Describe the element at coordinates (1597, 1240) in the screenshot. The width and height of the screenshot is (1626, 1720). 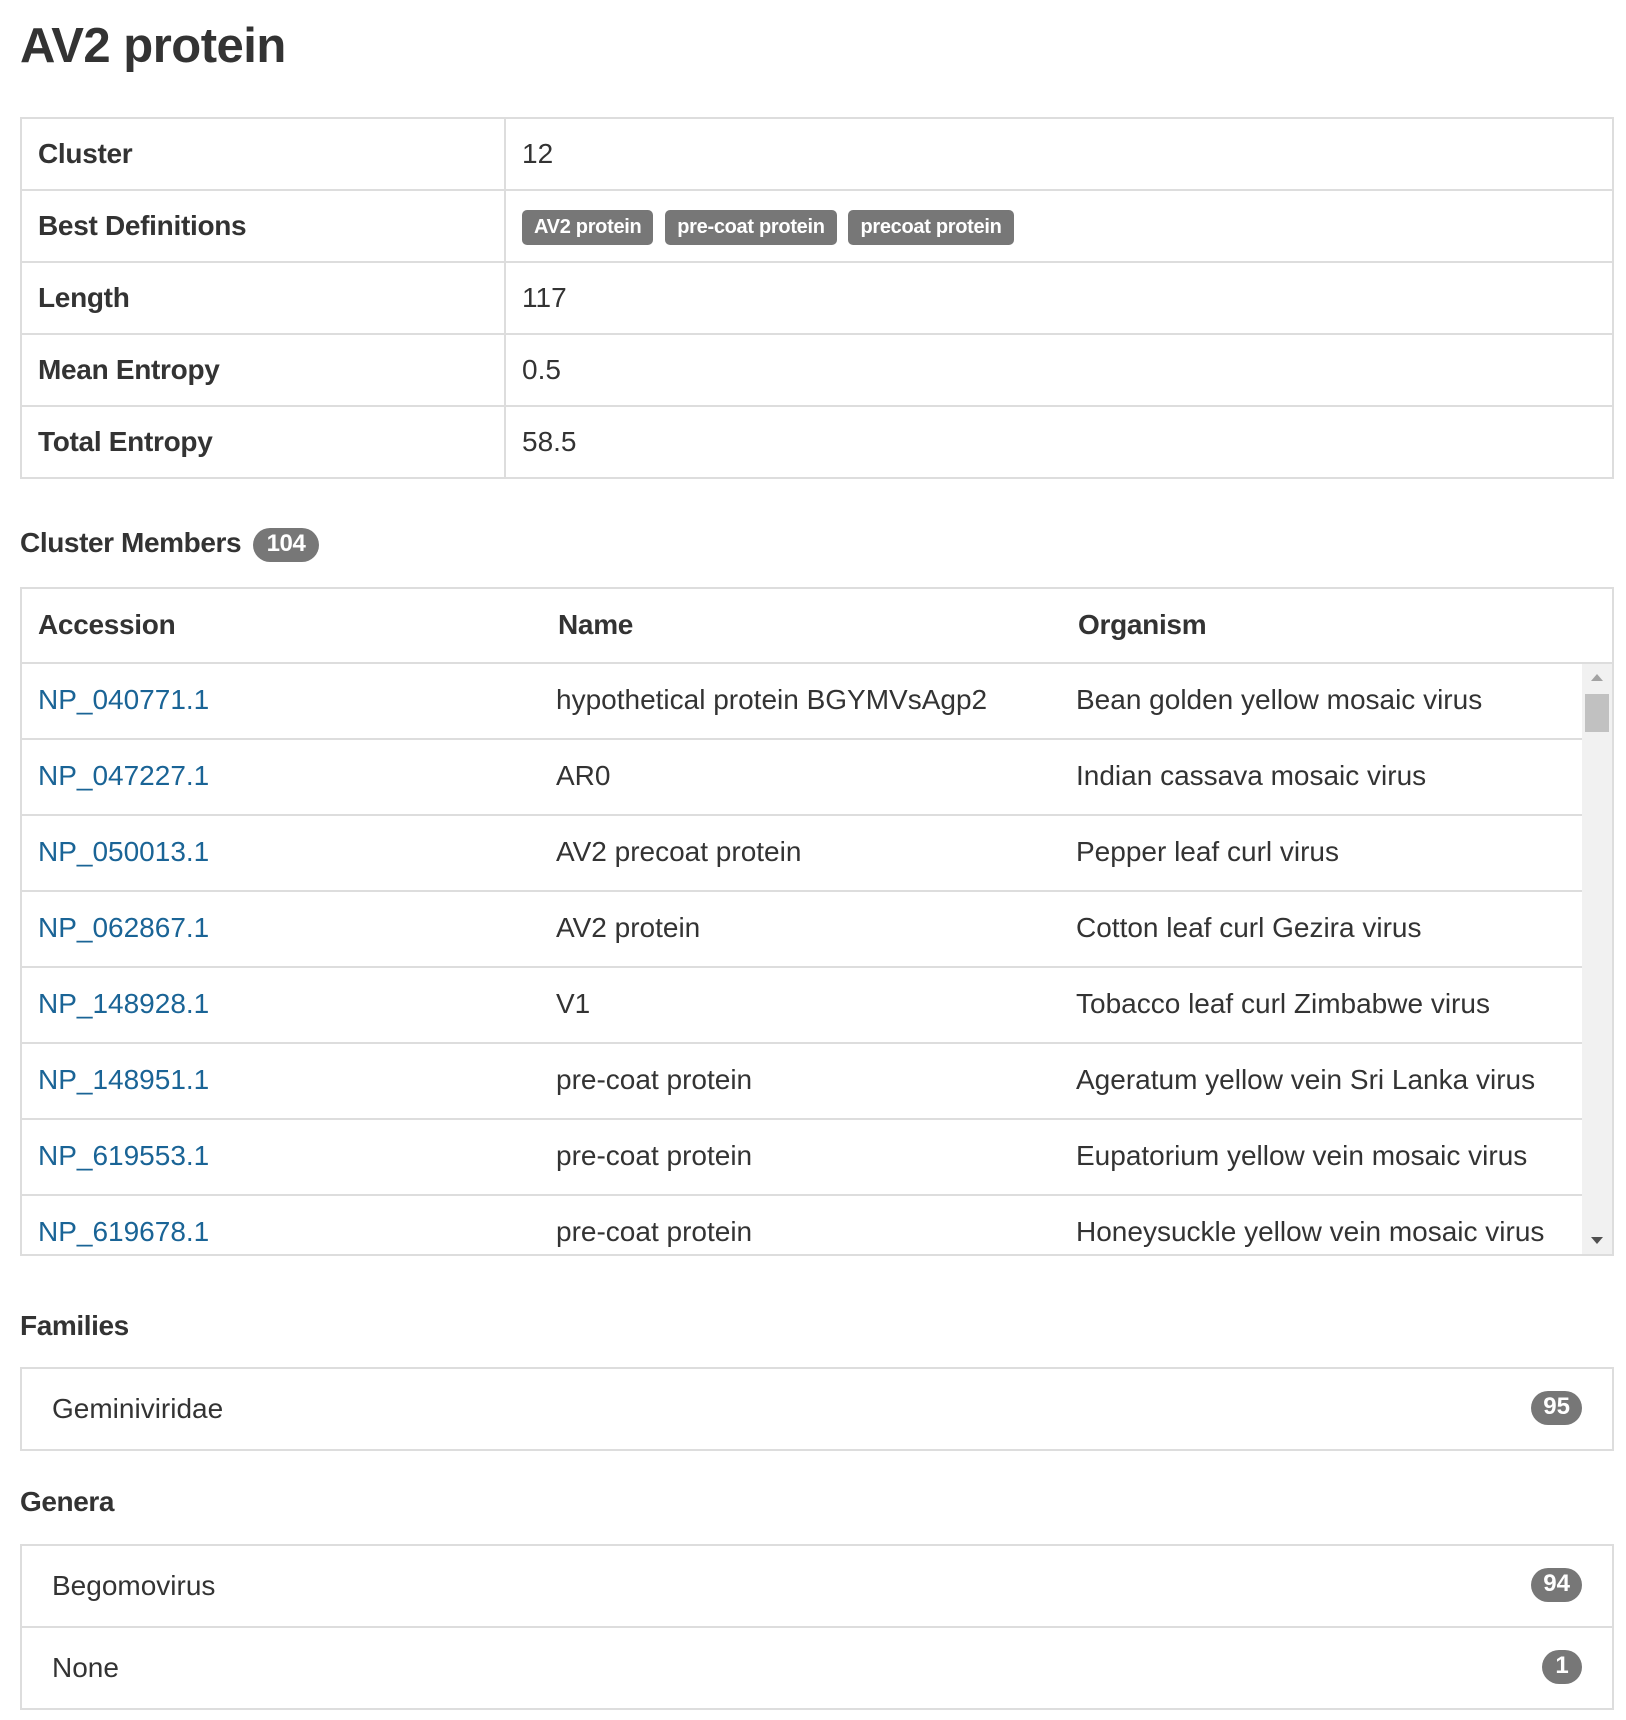
I see `scroll-down-arrow-icon` at that location.